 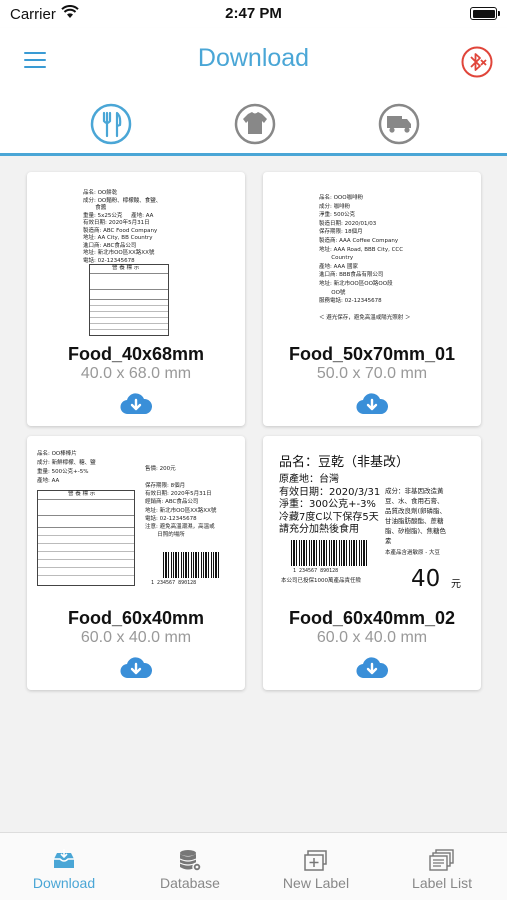 What do you see at coordinates (160, 469) in the screenshot?
I see `price-label: 售價: 200元` at bounding box center [160, 469].